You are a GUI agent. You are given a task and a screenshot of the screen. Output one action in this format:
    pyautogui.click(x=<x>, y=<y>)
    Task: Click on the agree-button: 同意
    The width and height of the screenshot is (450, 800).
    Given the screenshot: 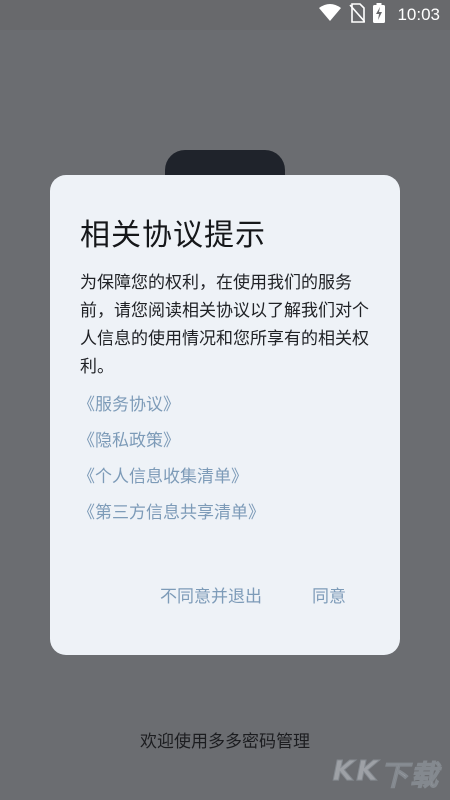 What is the action you would take?
    pyautogui.click(x=329, y=594)
    